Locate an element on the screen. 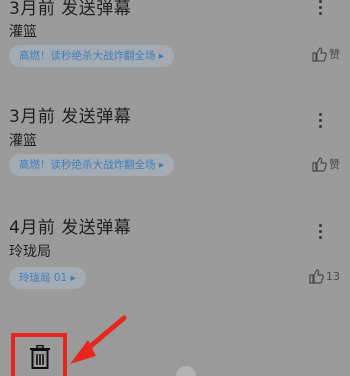 The image size is (350, 376). trash-icon is located at coordinates (40, 357).